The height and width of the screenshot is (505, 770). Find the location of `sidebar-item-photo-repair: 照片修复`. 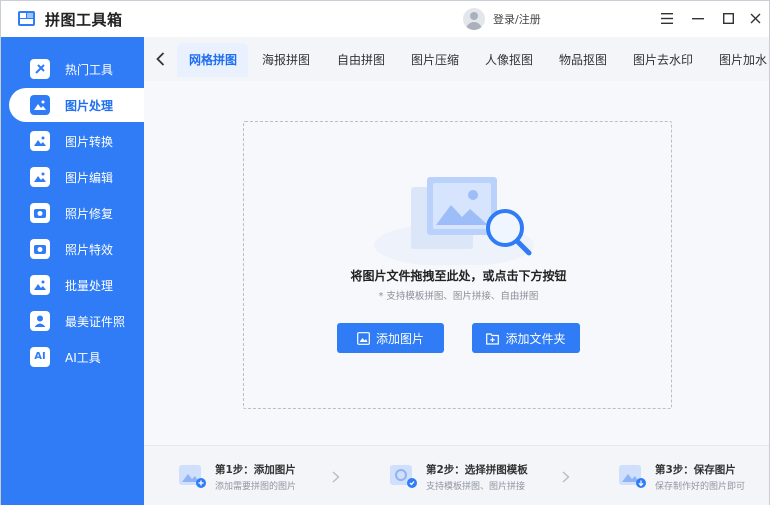

sidebar-item-photo-repair: 照片修复 is located at coordinates (72, 213).